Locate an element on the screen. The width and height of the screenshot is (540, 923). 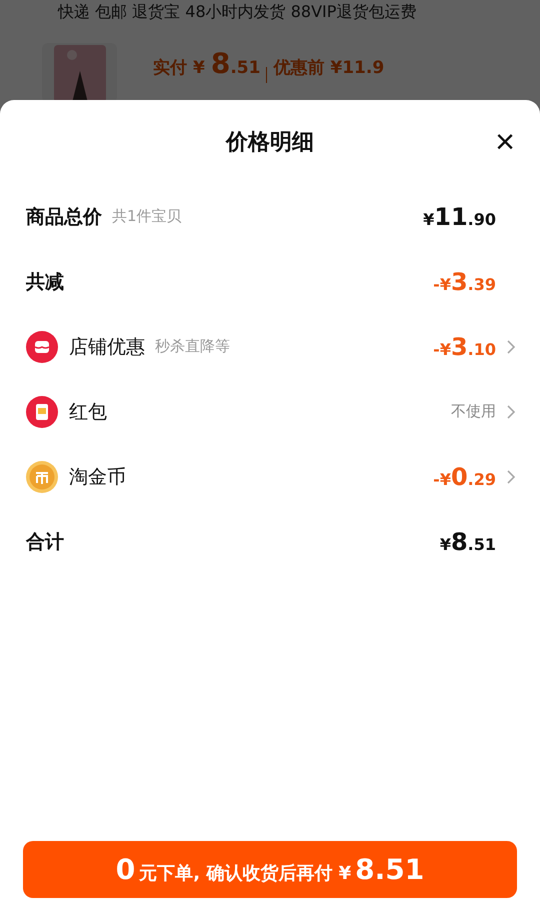
row-label: 共减 is located at coordinates (45, 282).